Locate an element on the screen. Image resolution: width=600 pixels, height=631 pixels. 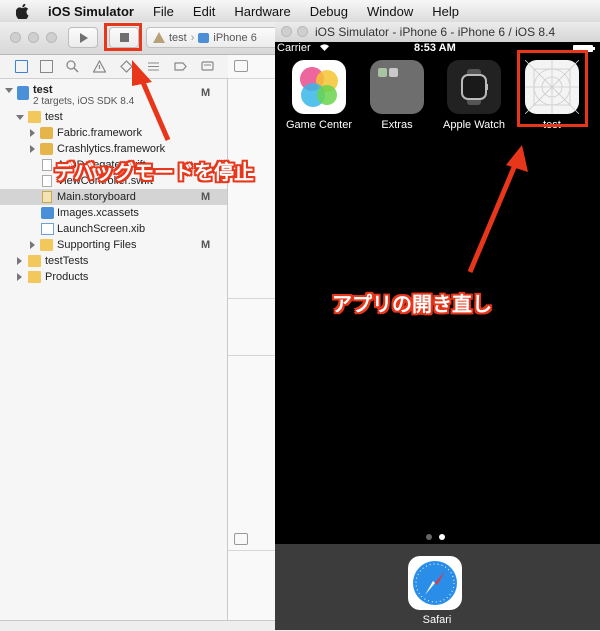
stop-debug-annotation: デバッグモードを停止 is located at coordinates (154, 173).